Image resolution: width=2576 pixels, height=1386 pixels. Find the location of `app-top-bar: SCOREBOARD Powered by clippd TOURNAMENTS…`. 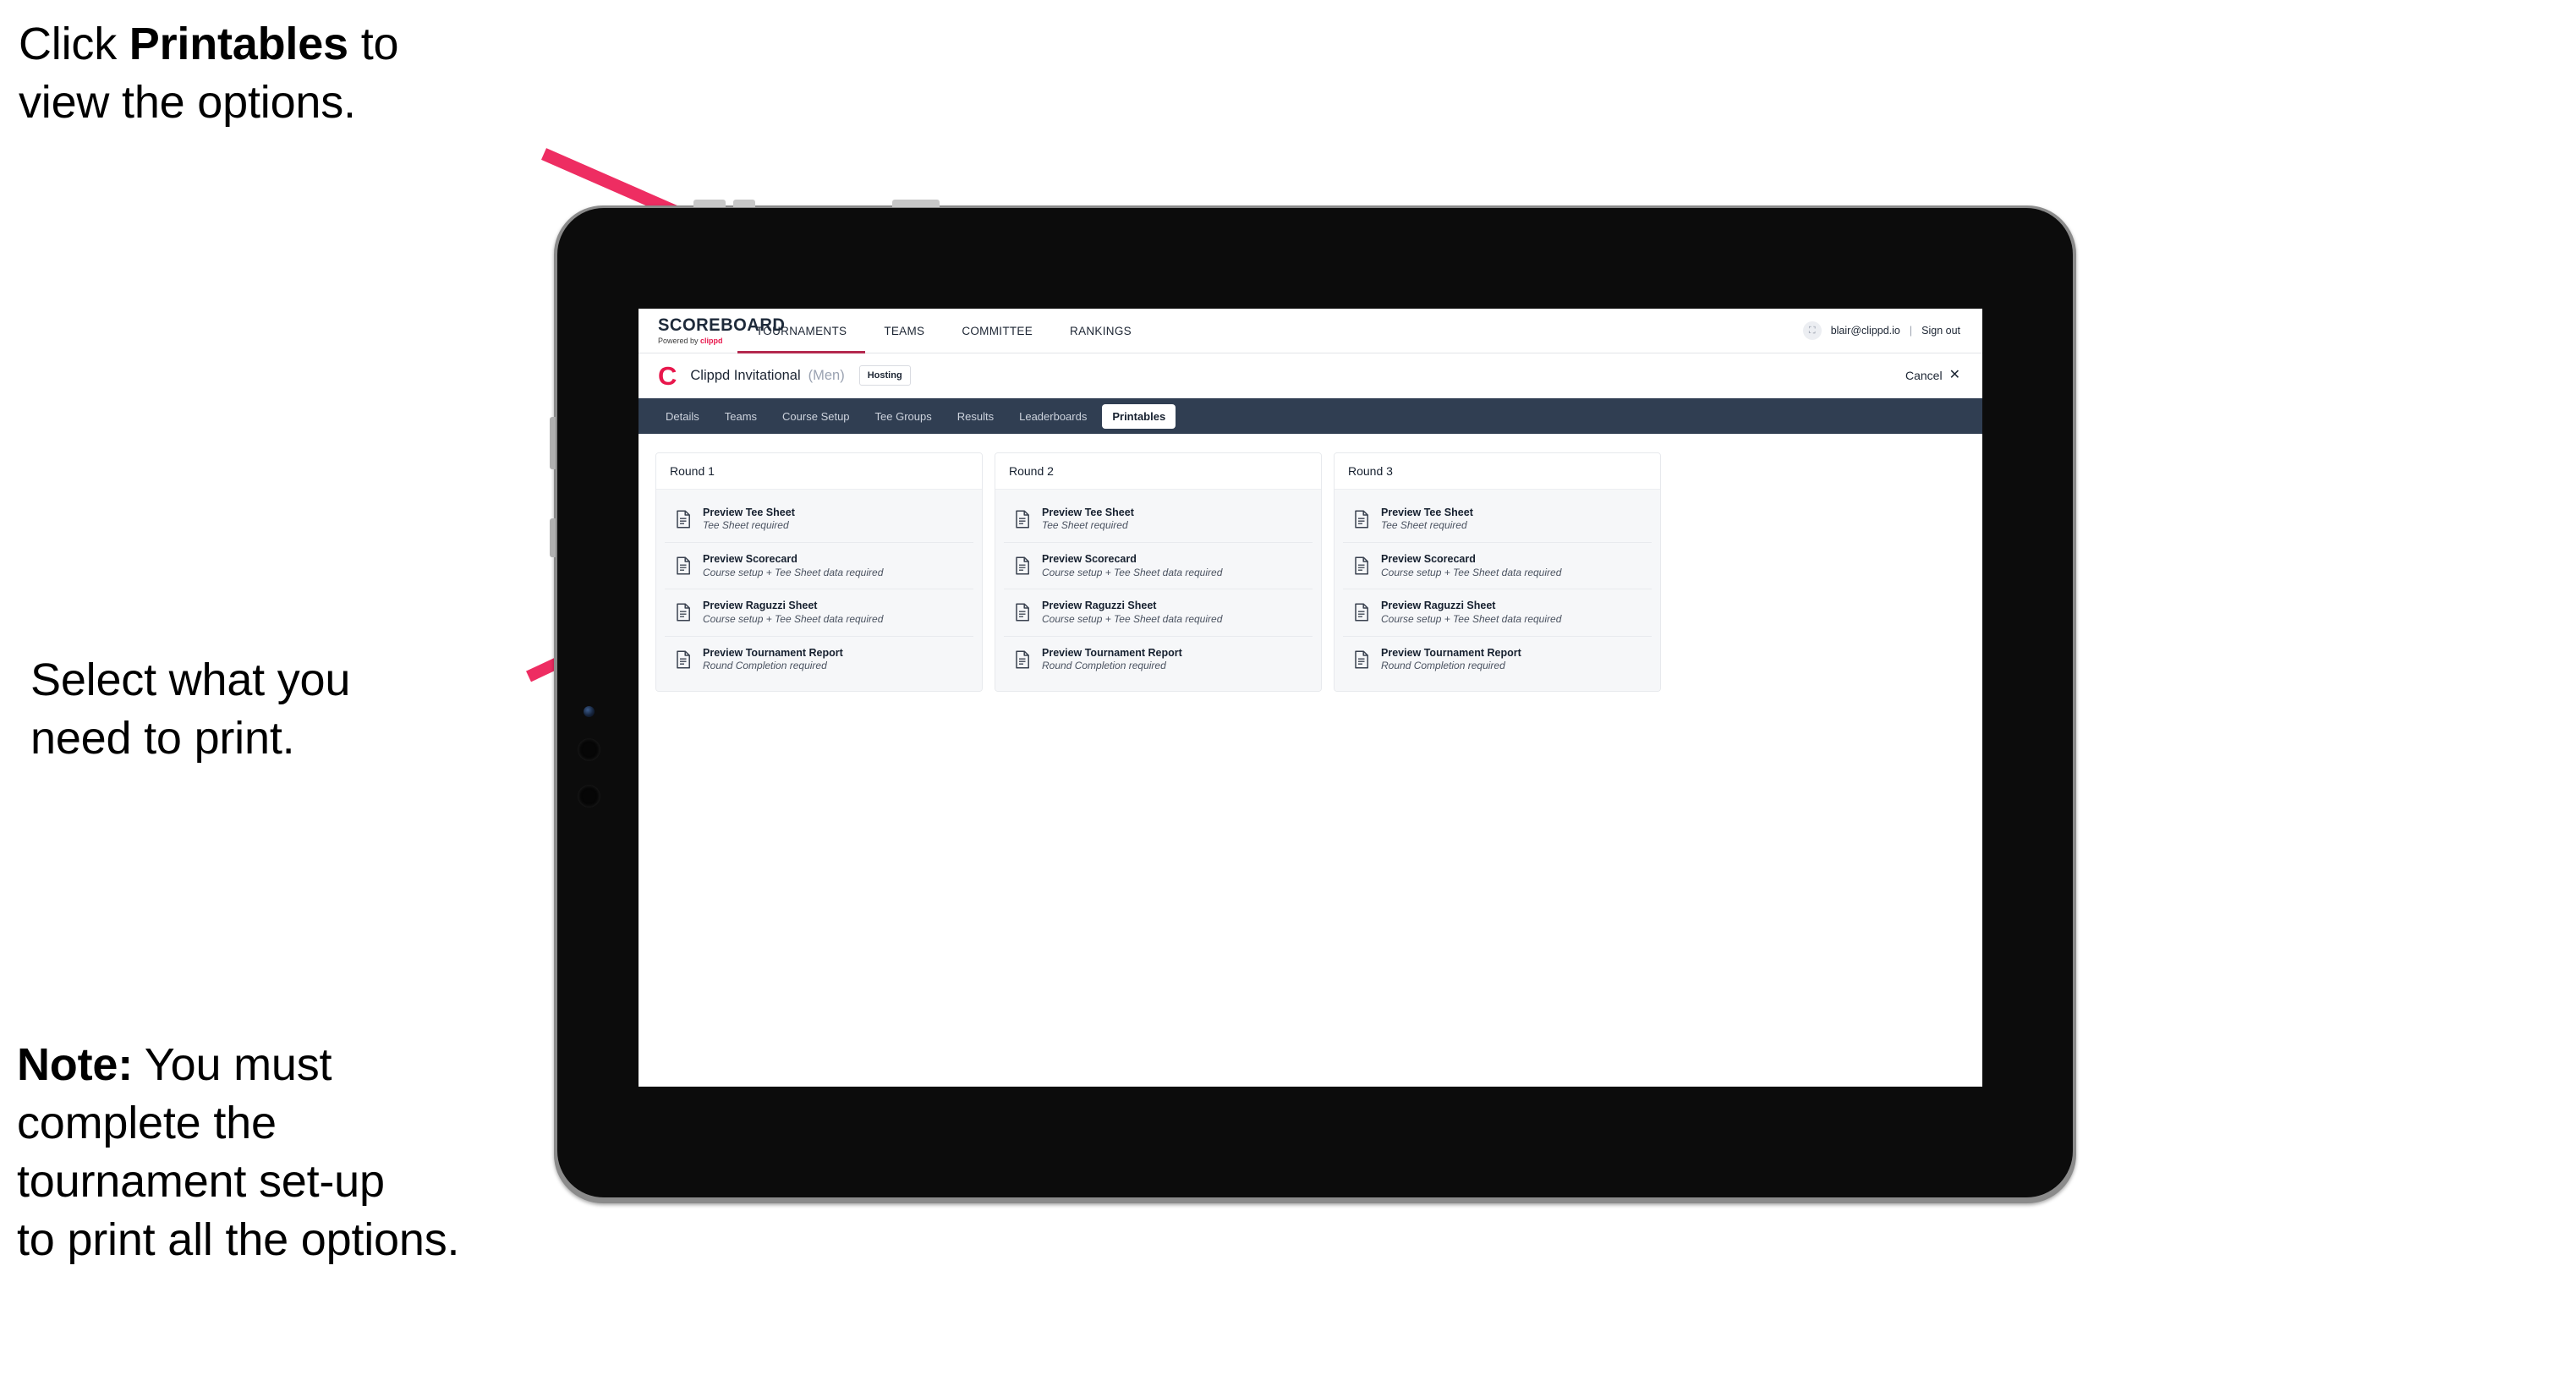

app-top-bar: SCOREBOARD Powered by clippd TOURNAMENTS… is located at coordinates (1310, 331).